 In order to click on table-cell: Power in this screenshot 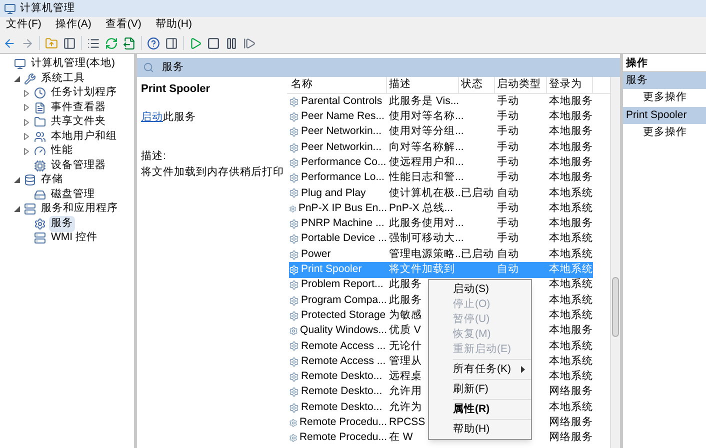, I will do `click(316, 254)`.